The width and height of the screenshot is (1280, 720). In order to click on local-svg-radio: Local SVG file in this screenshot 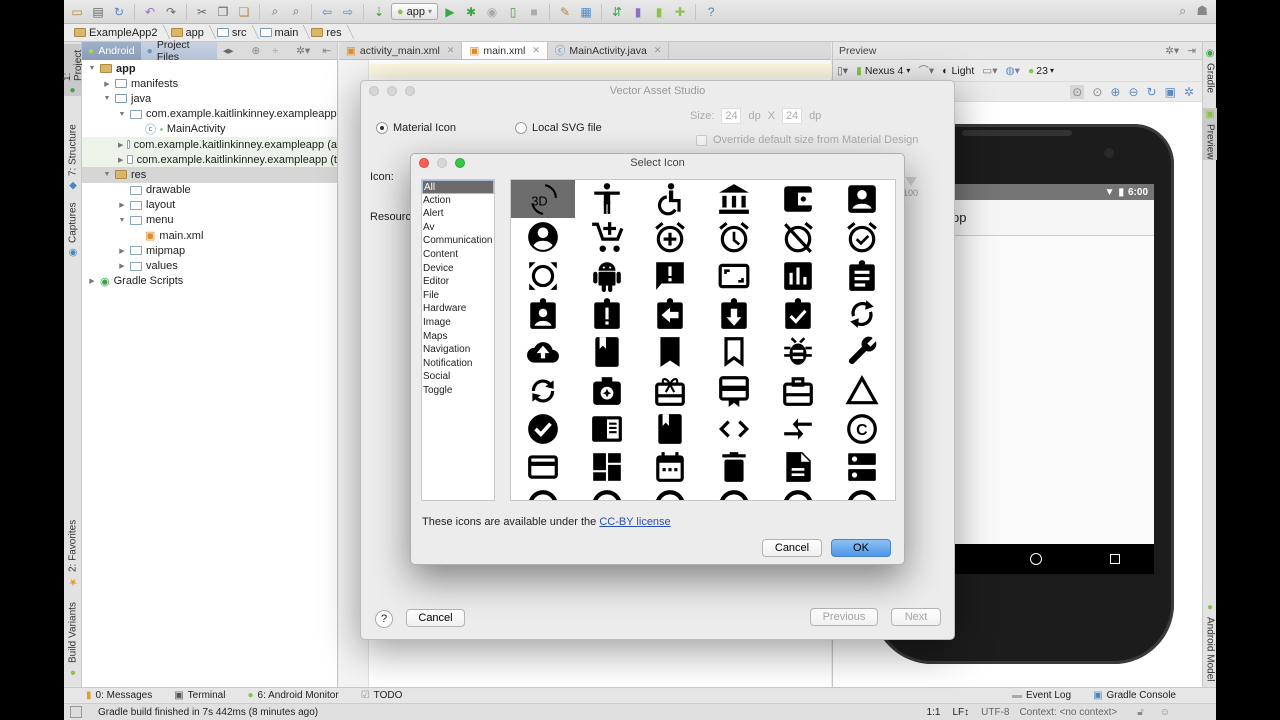, I will do `click(558, 128)`.